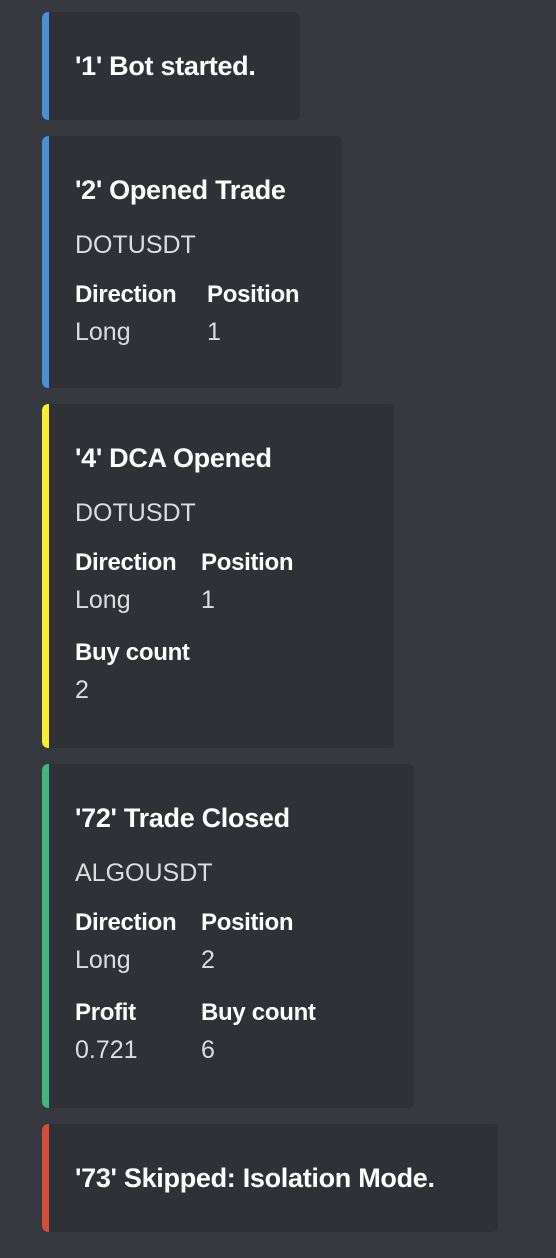  I want to click on field-row: Profit 0.721 Buy count 6, so click(228, 1032).